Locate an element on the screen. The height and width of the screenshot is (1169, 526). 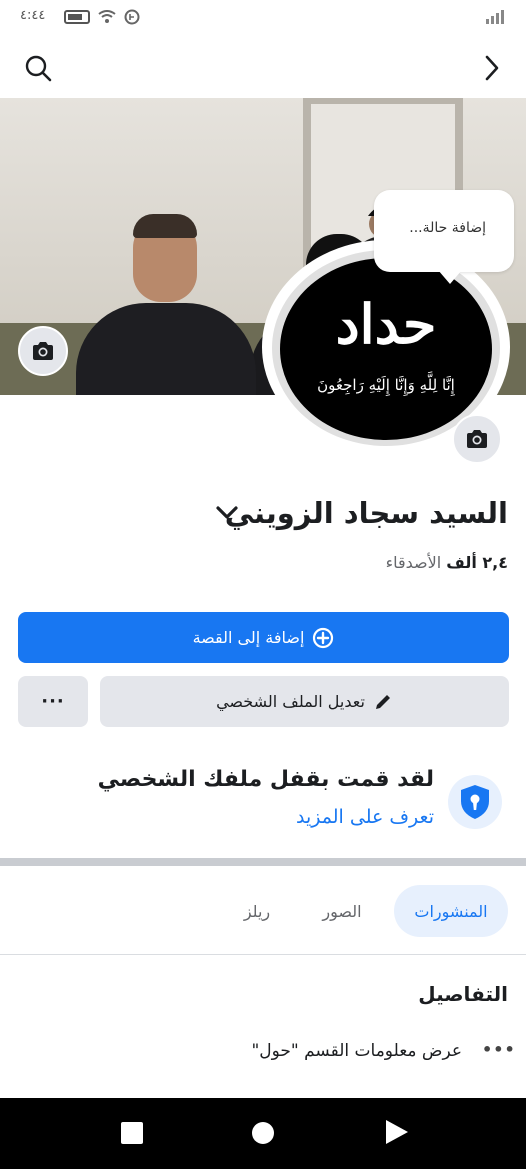
plus-circle-icon is located at coordinates (323, 637).